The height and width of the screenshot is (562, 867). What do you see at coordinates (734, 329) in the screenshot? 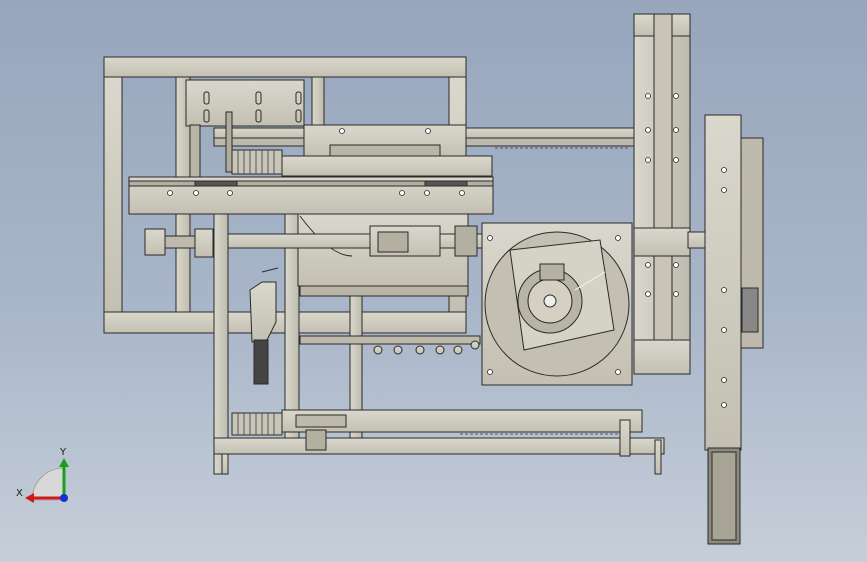
I see `end-plate` at bounding box center [734, 329].